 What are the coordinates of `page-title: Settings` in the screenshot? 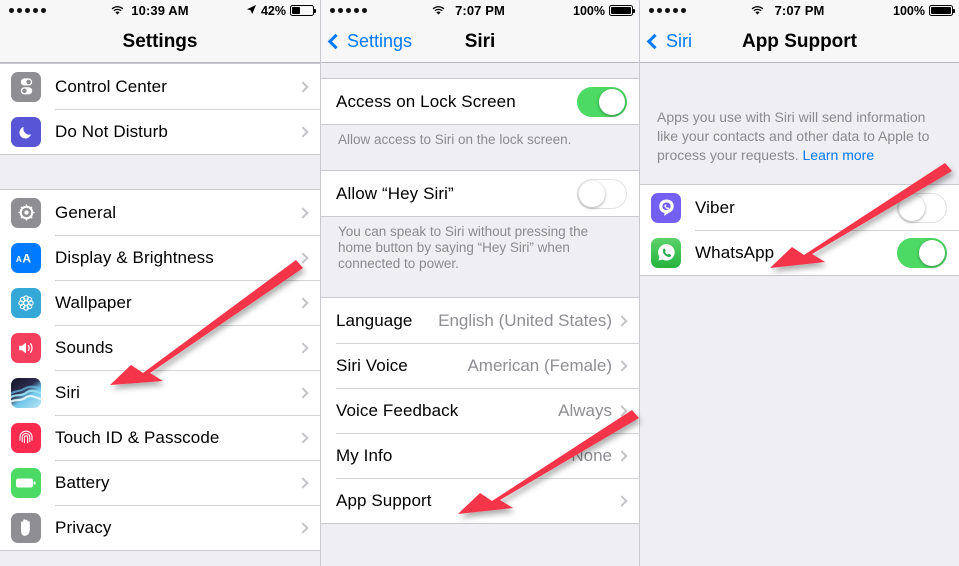 It's located at (160, 41).